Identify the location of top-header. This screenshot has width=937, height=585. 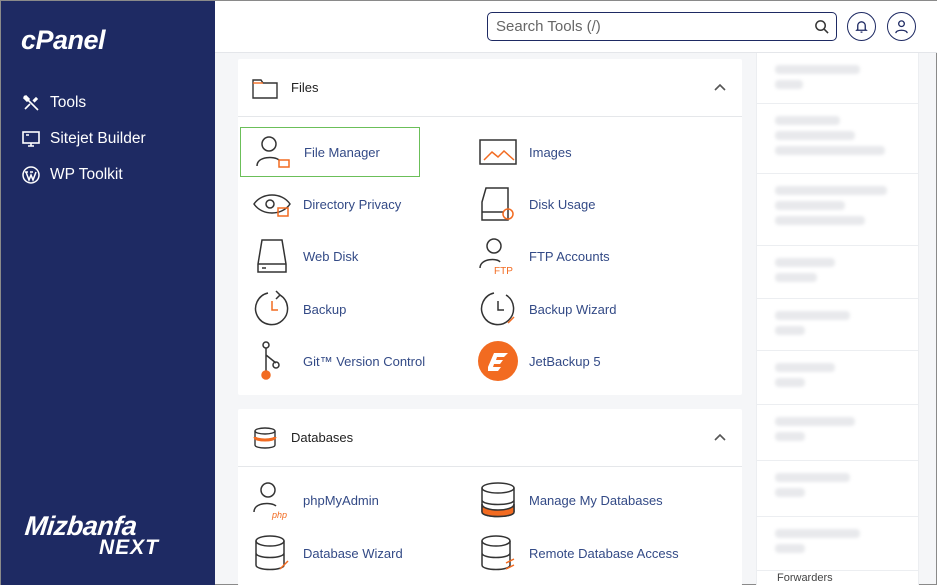
(576, 27).